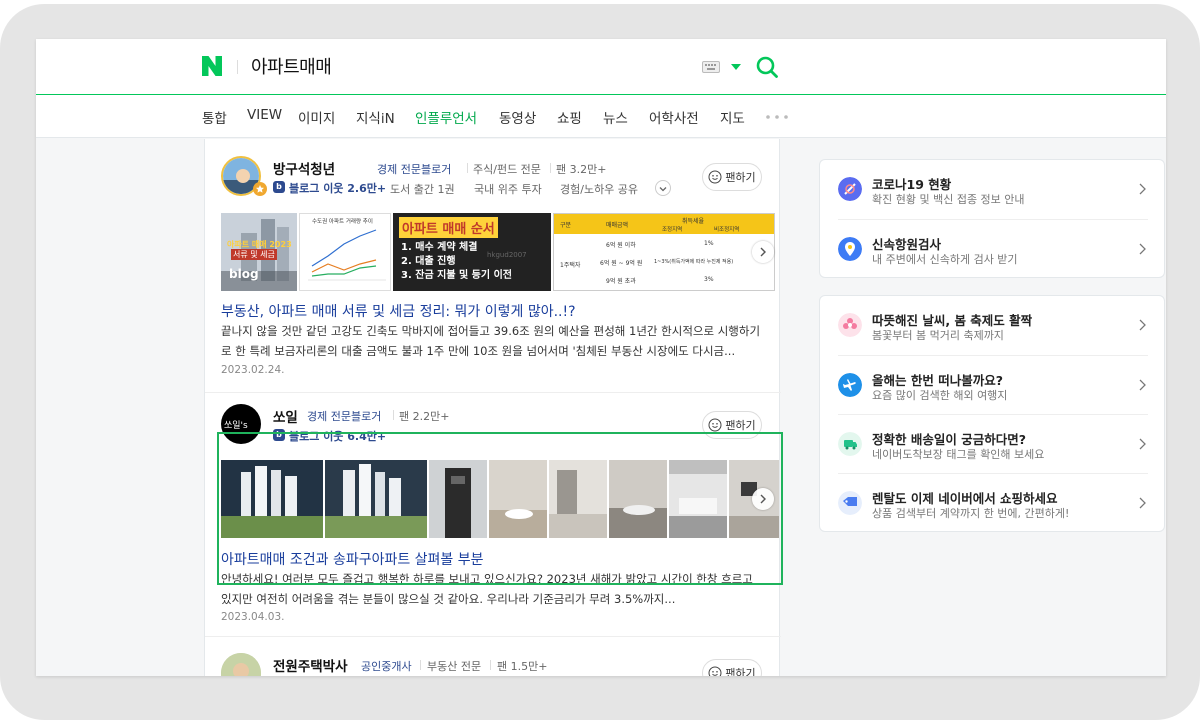  What do you see at coordinates (279, 187) in the screenshot?
I see `blog-badge-icon: b` at bounding box center [279, 187].